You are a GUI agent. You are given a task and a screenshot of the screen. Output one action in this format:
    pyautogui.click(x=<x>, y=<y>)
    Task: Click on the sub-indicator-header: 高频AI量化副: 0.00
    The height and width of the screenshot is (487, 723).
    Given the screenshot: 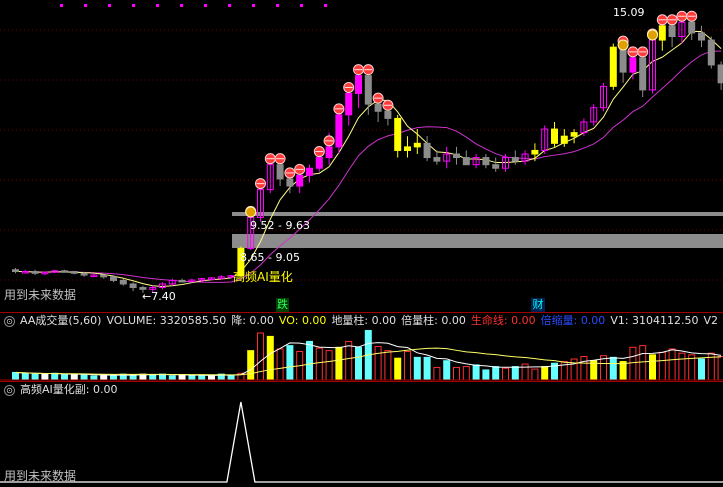 What is the action you would take?
    pyautogui.click(x=71, y=390)
    